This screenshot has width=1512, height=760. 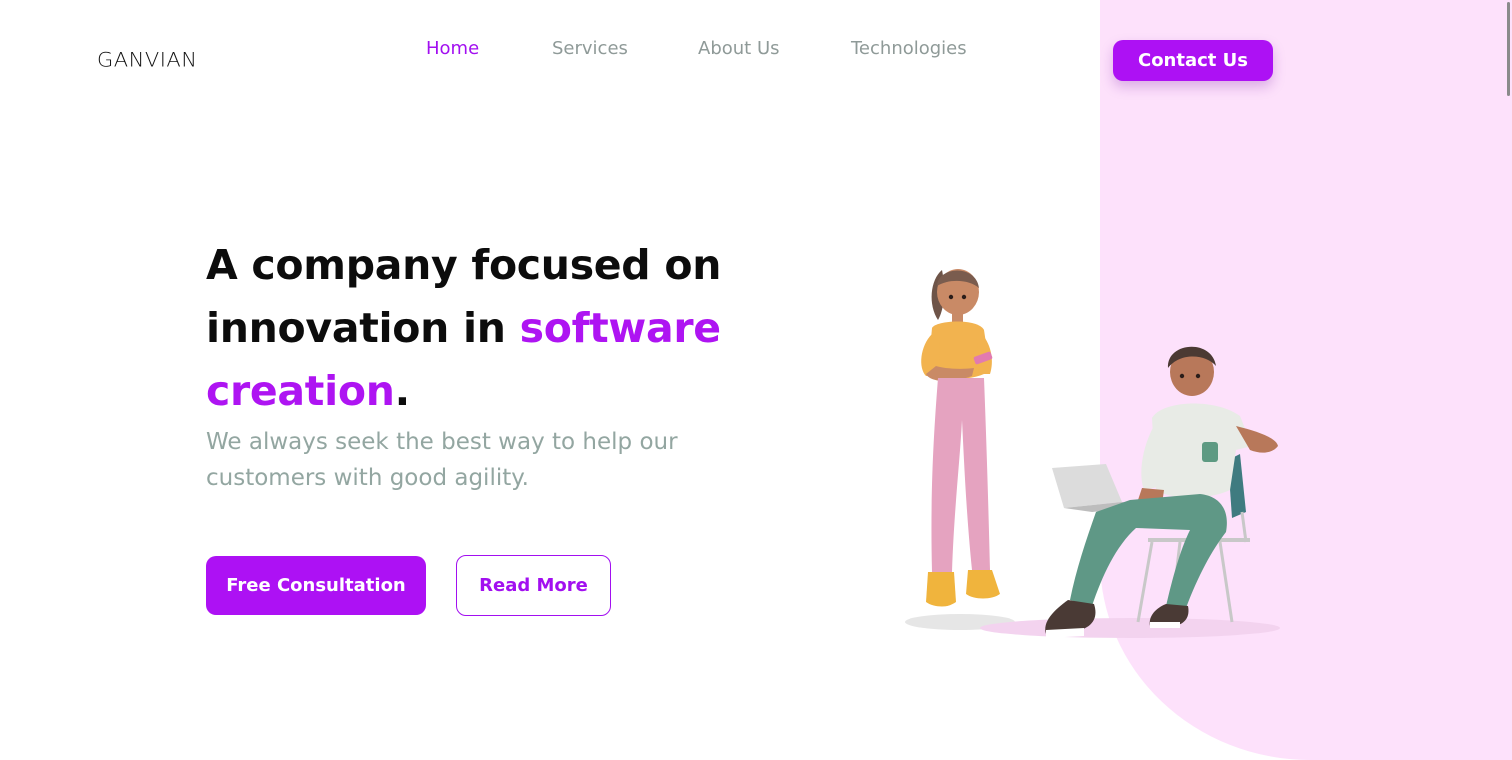 I want to click on nav-services: Services, so click(x=590, y=48).